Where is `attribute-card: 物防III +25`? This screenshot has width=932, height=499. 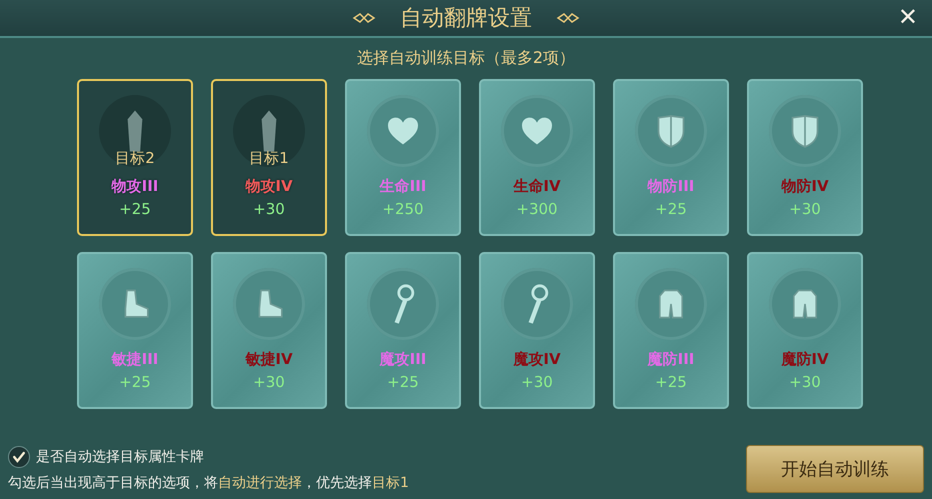 attribute-card: 物防III +25 is located at coordinates (671, 157).